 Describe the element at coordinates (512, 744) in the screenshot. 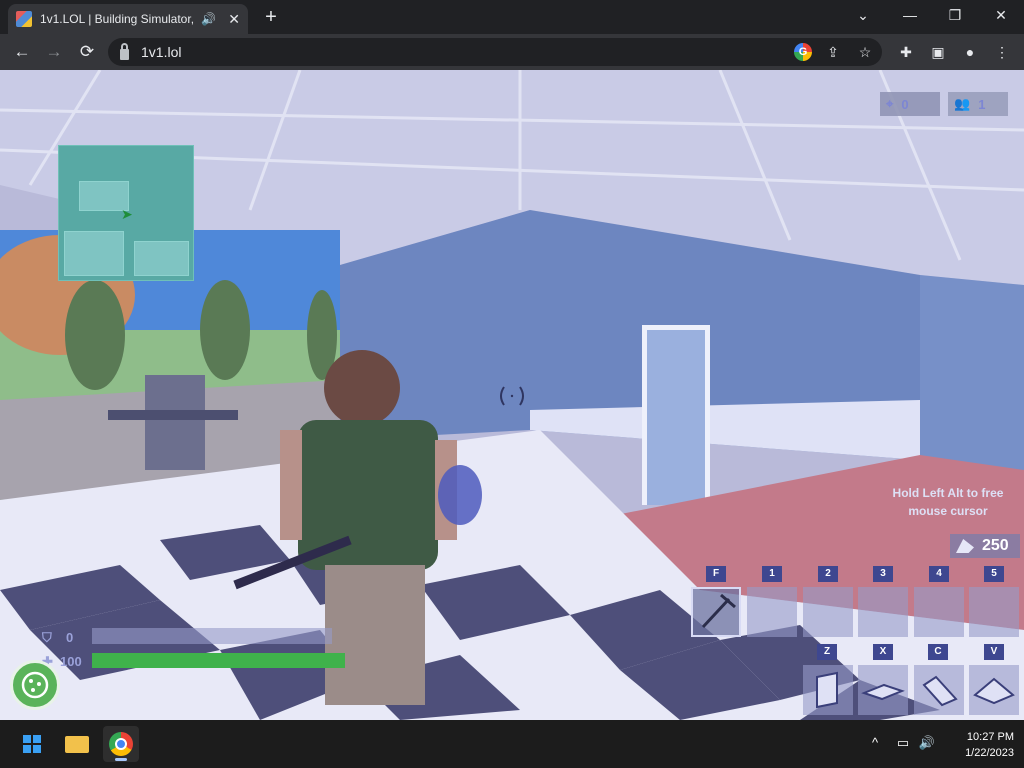

I see `taskbar: ^ ▭ 🔊 10:27 PM 1/22/2023` at that location.